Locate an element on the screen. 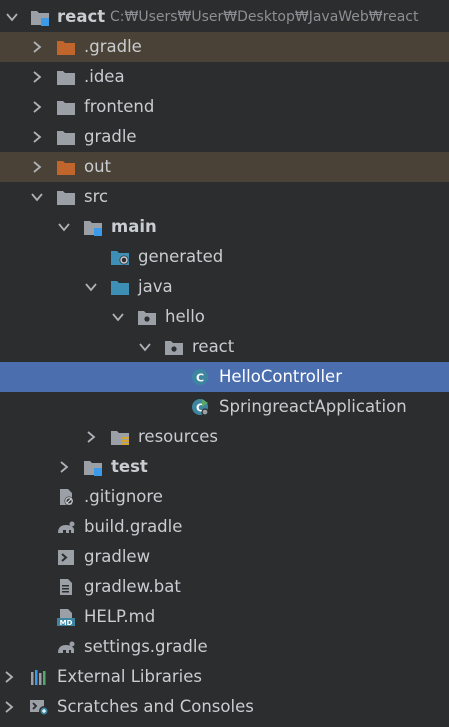 The image size is (449, 727). resources-folder-icon is located at coordinates (120, 438).